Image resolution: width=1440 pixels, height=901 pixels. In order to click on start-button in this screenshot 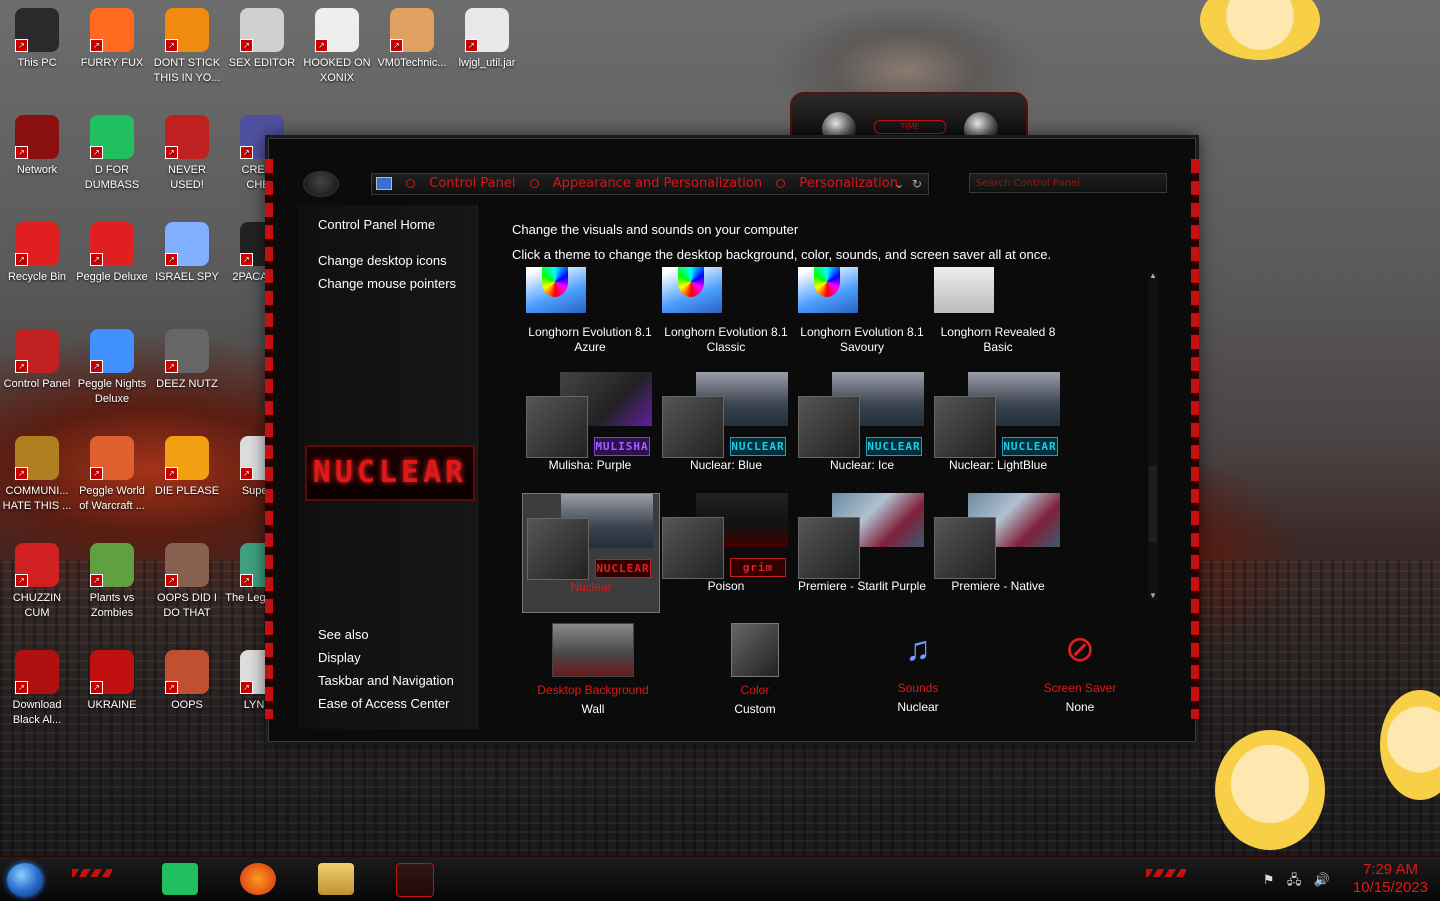, I will do `click(25, 880)`.